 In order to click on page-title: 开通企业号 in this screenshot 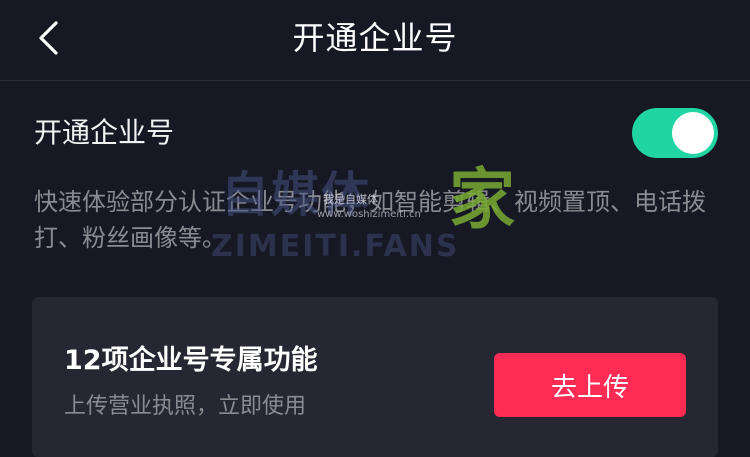, I will do `click(375, 38)`.